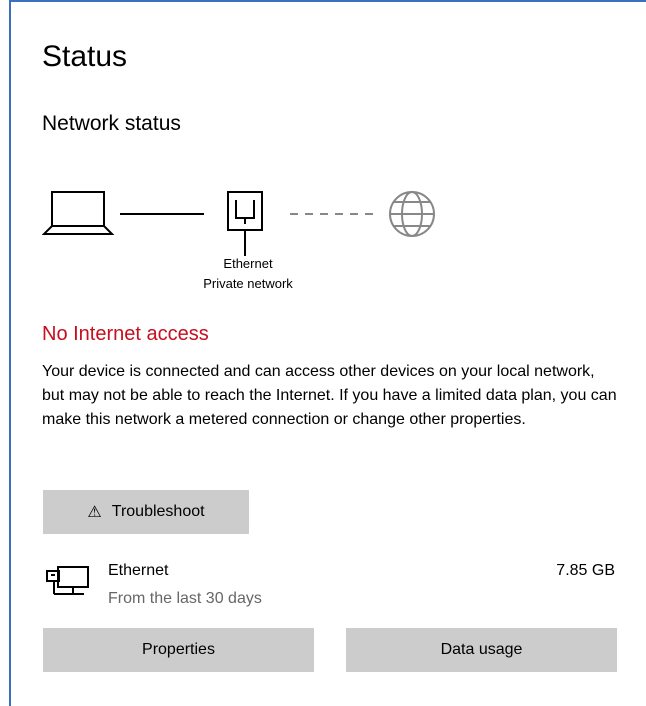 This screenshot has width=646, height=706. Describe the element at coordinates (327, 1) in the screenshot. I see `window-border-top` at that location.